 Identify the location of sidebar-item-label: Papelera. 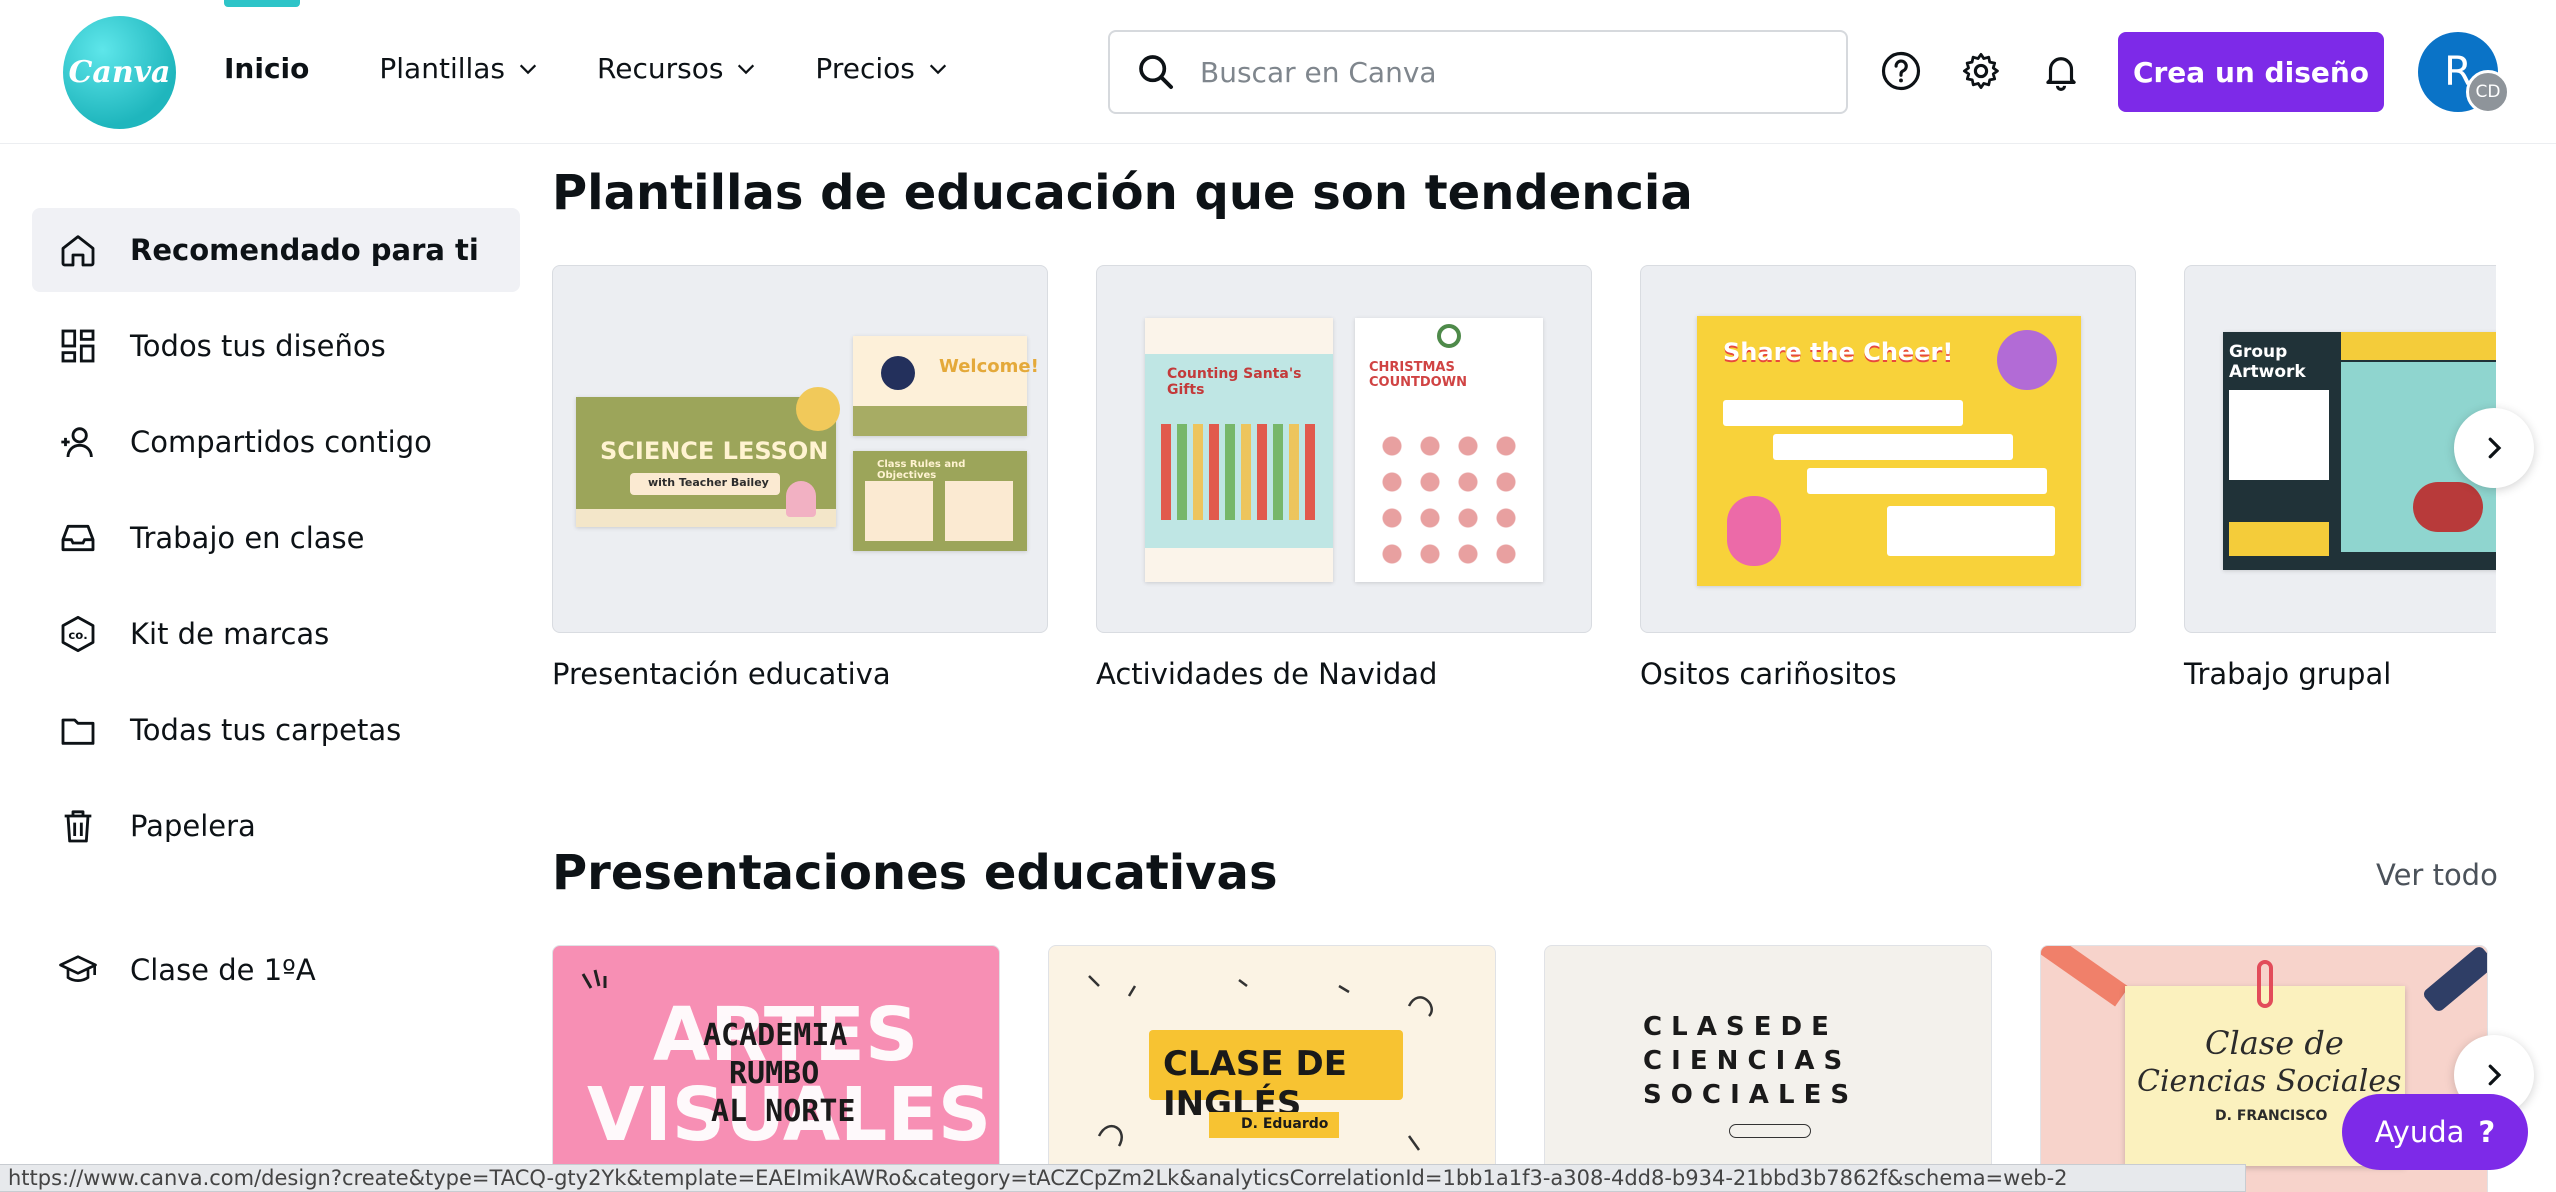
(193, 826).